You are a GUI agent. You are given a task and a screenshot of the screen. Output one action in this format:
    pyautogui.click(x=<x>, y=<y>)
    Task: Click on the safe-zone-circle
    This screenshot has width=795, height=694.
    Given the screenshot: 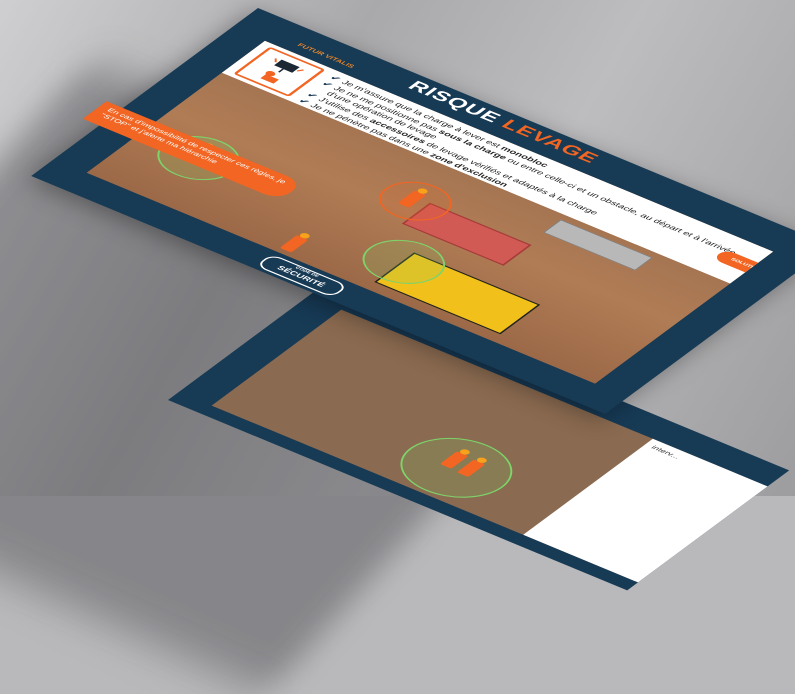 What is the action you would take?
    pyautogui.click(x=456, y=467)
    